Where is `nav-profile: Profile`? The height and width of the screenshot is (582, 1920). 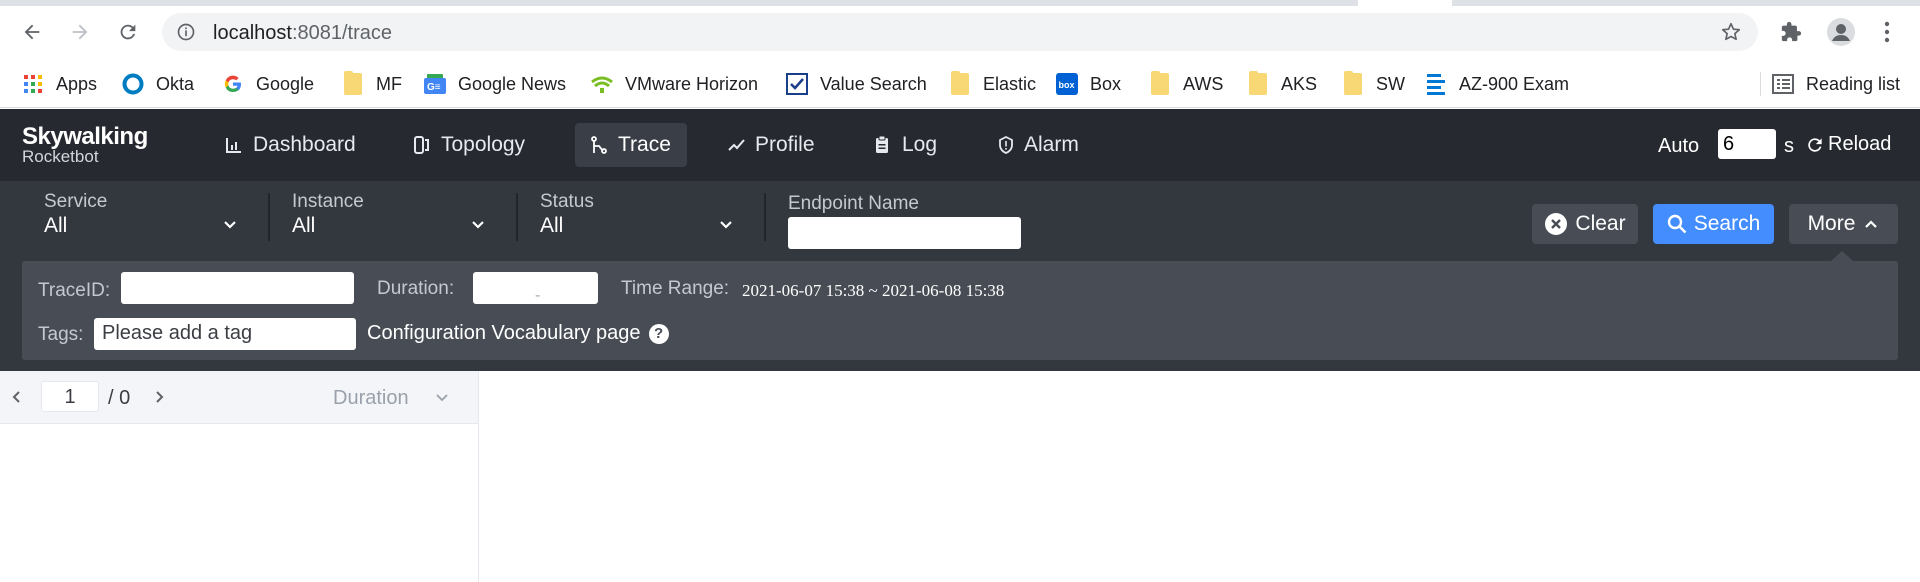 nav-profile: Profile is located at coordinates (771, 145).